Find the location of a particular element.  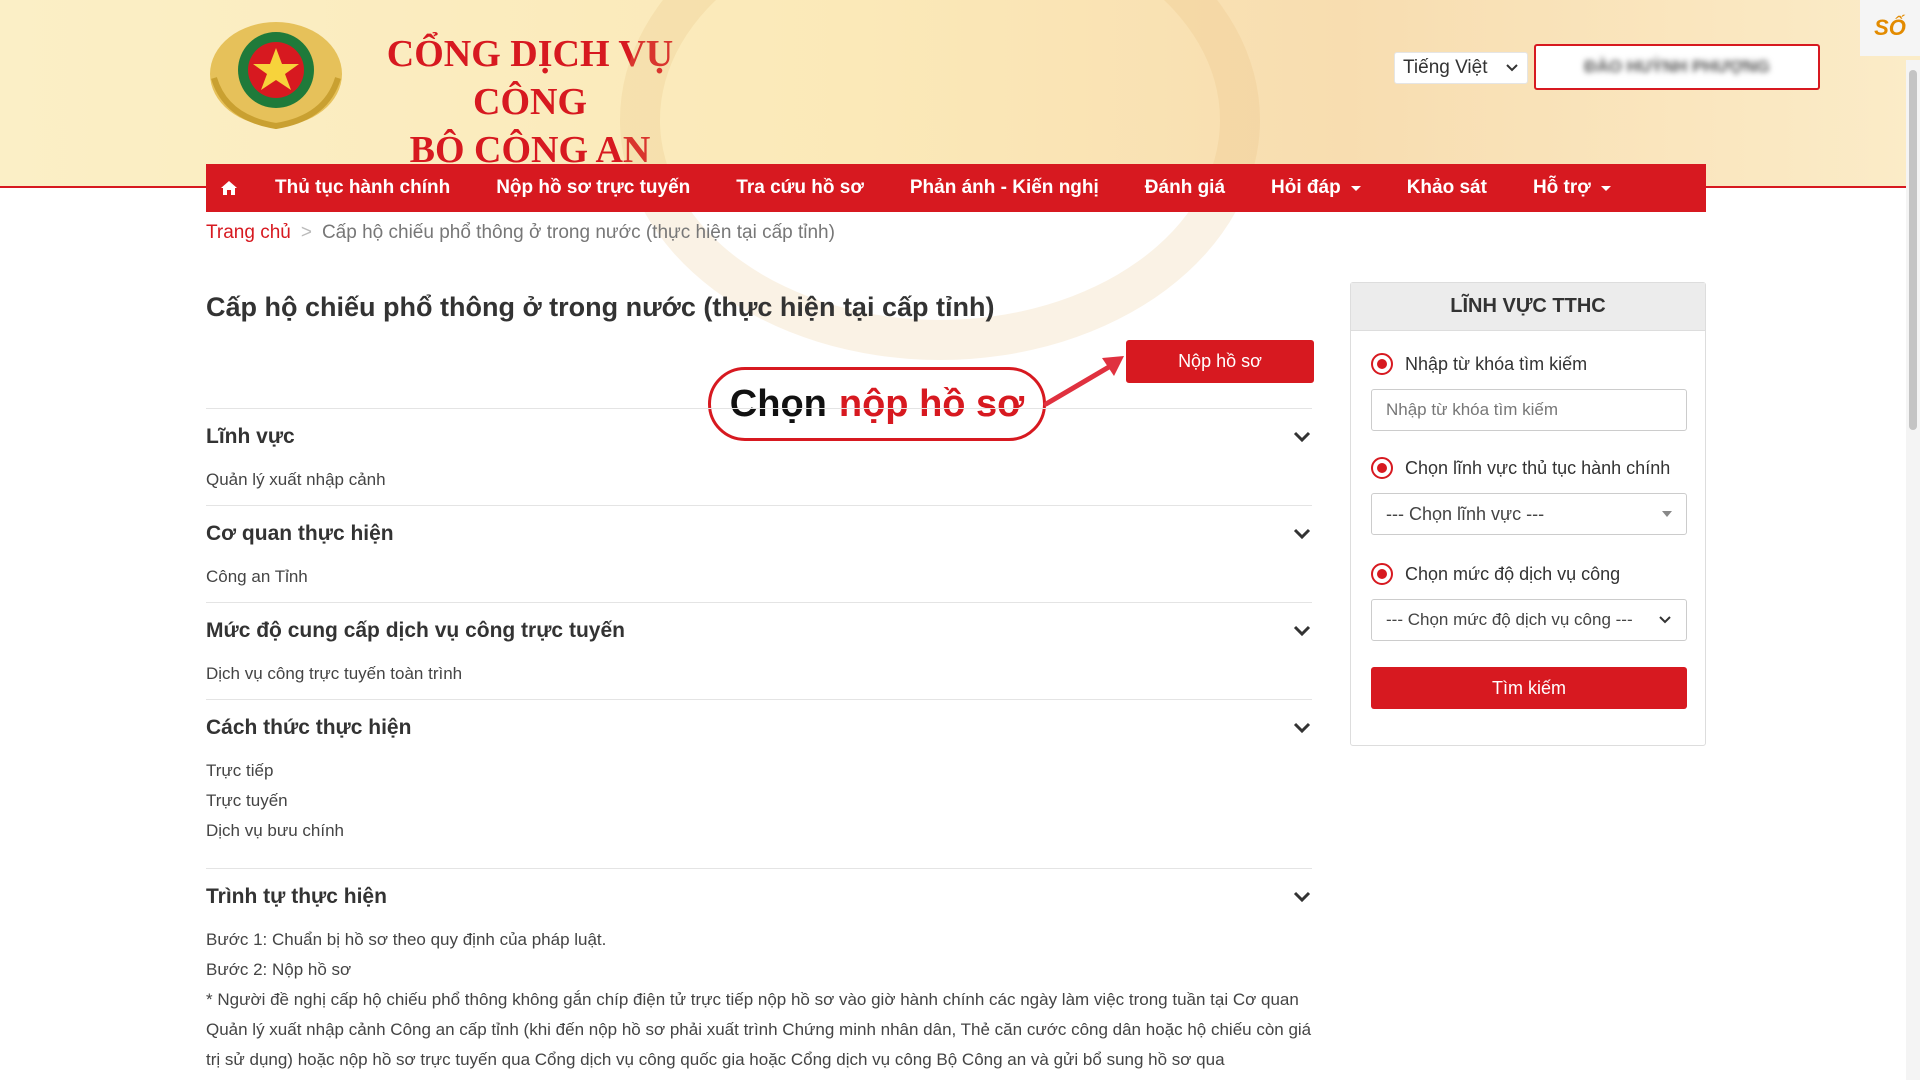

keyword-placeholder: Nhập từ khóa tìm kiếm is located at coordinates (1472, 409).